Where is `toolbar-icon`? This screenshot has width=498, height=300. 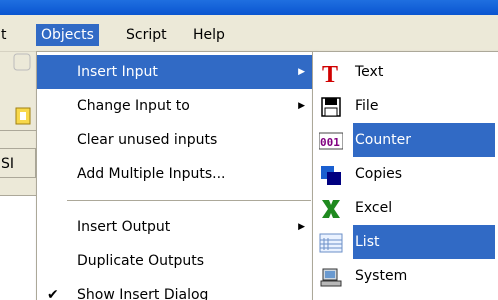
toolbar-icon is located at coordinates (22, 62).